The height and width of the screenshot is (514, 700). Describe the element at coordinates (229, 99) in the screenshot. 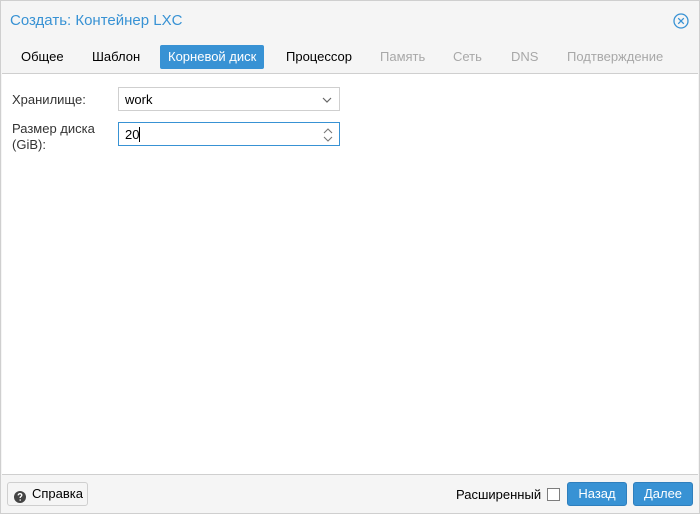

I see `storage-combobox: work` at that location.